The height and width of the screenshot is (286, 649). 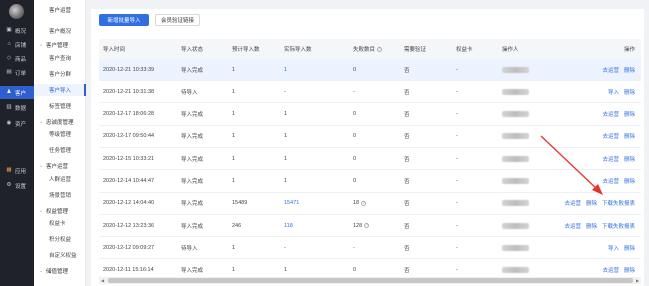 What do you see at coordinates (60, 89) in the screenshot?
I see `submenu-item-0-2: 客户导入` at bounding box center [60, 89].